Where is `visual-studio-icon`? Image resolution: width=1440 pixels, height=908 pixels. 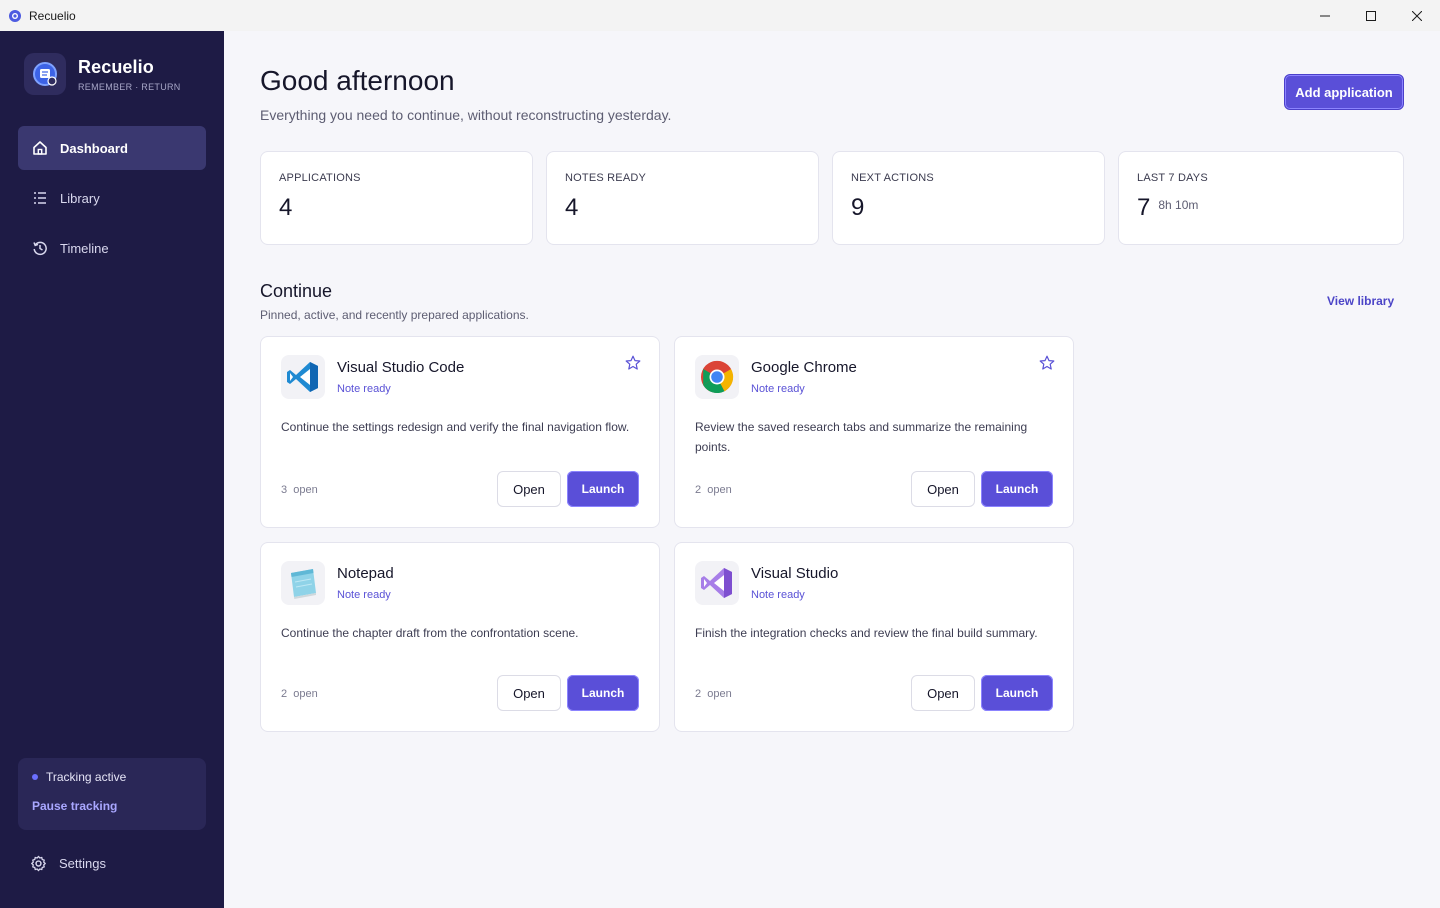 visual-studio-icon is located at coordinates (716, 583).